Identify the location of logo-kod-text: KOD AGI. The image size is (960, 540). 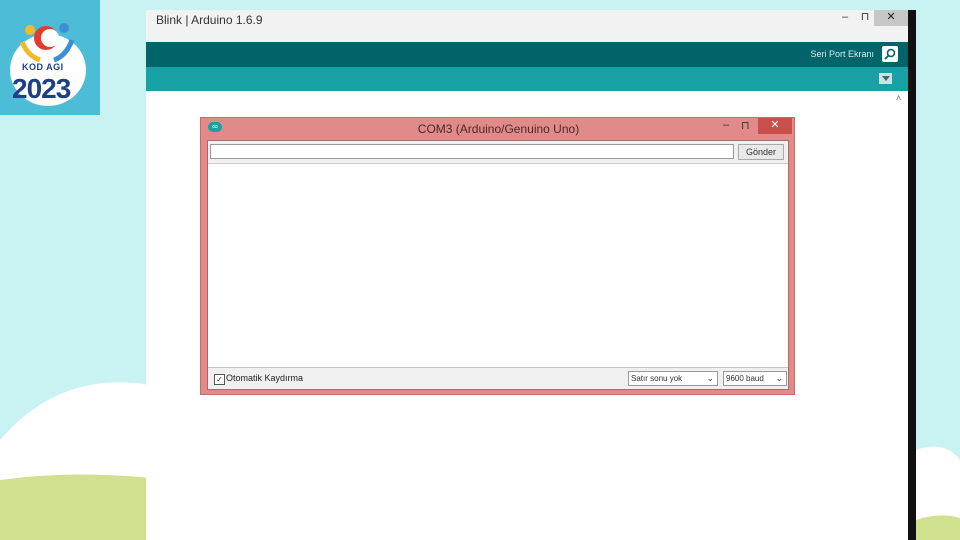
(43, 67).